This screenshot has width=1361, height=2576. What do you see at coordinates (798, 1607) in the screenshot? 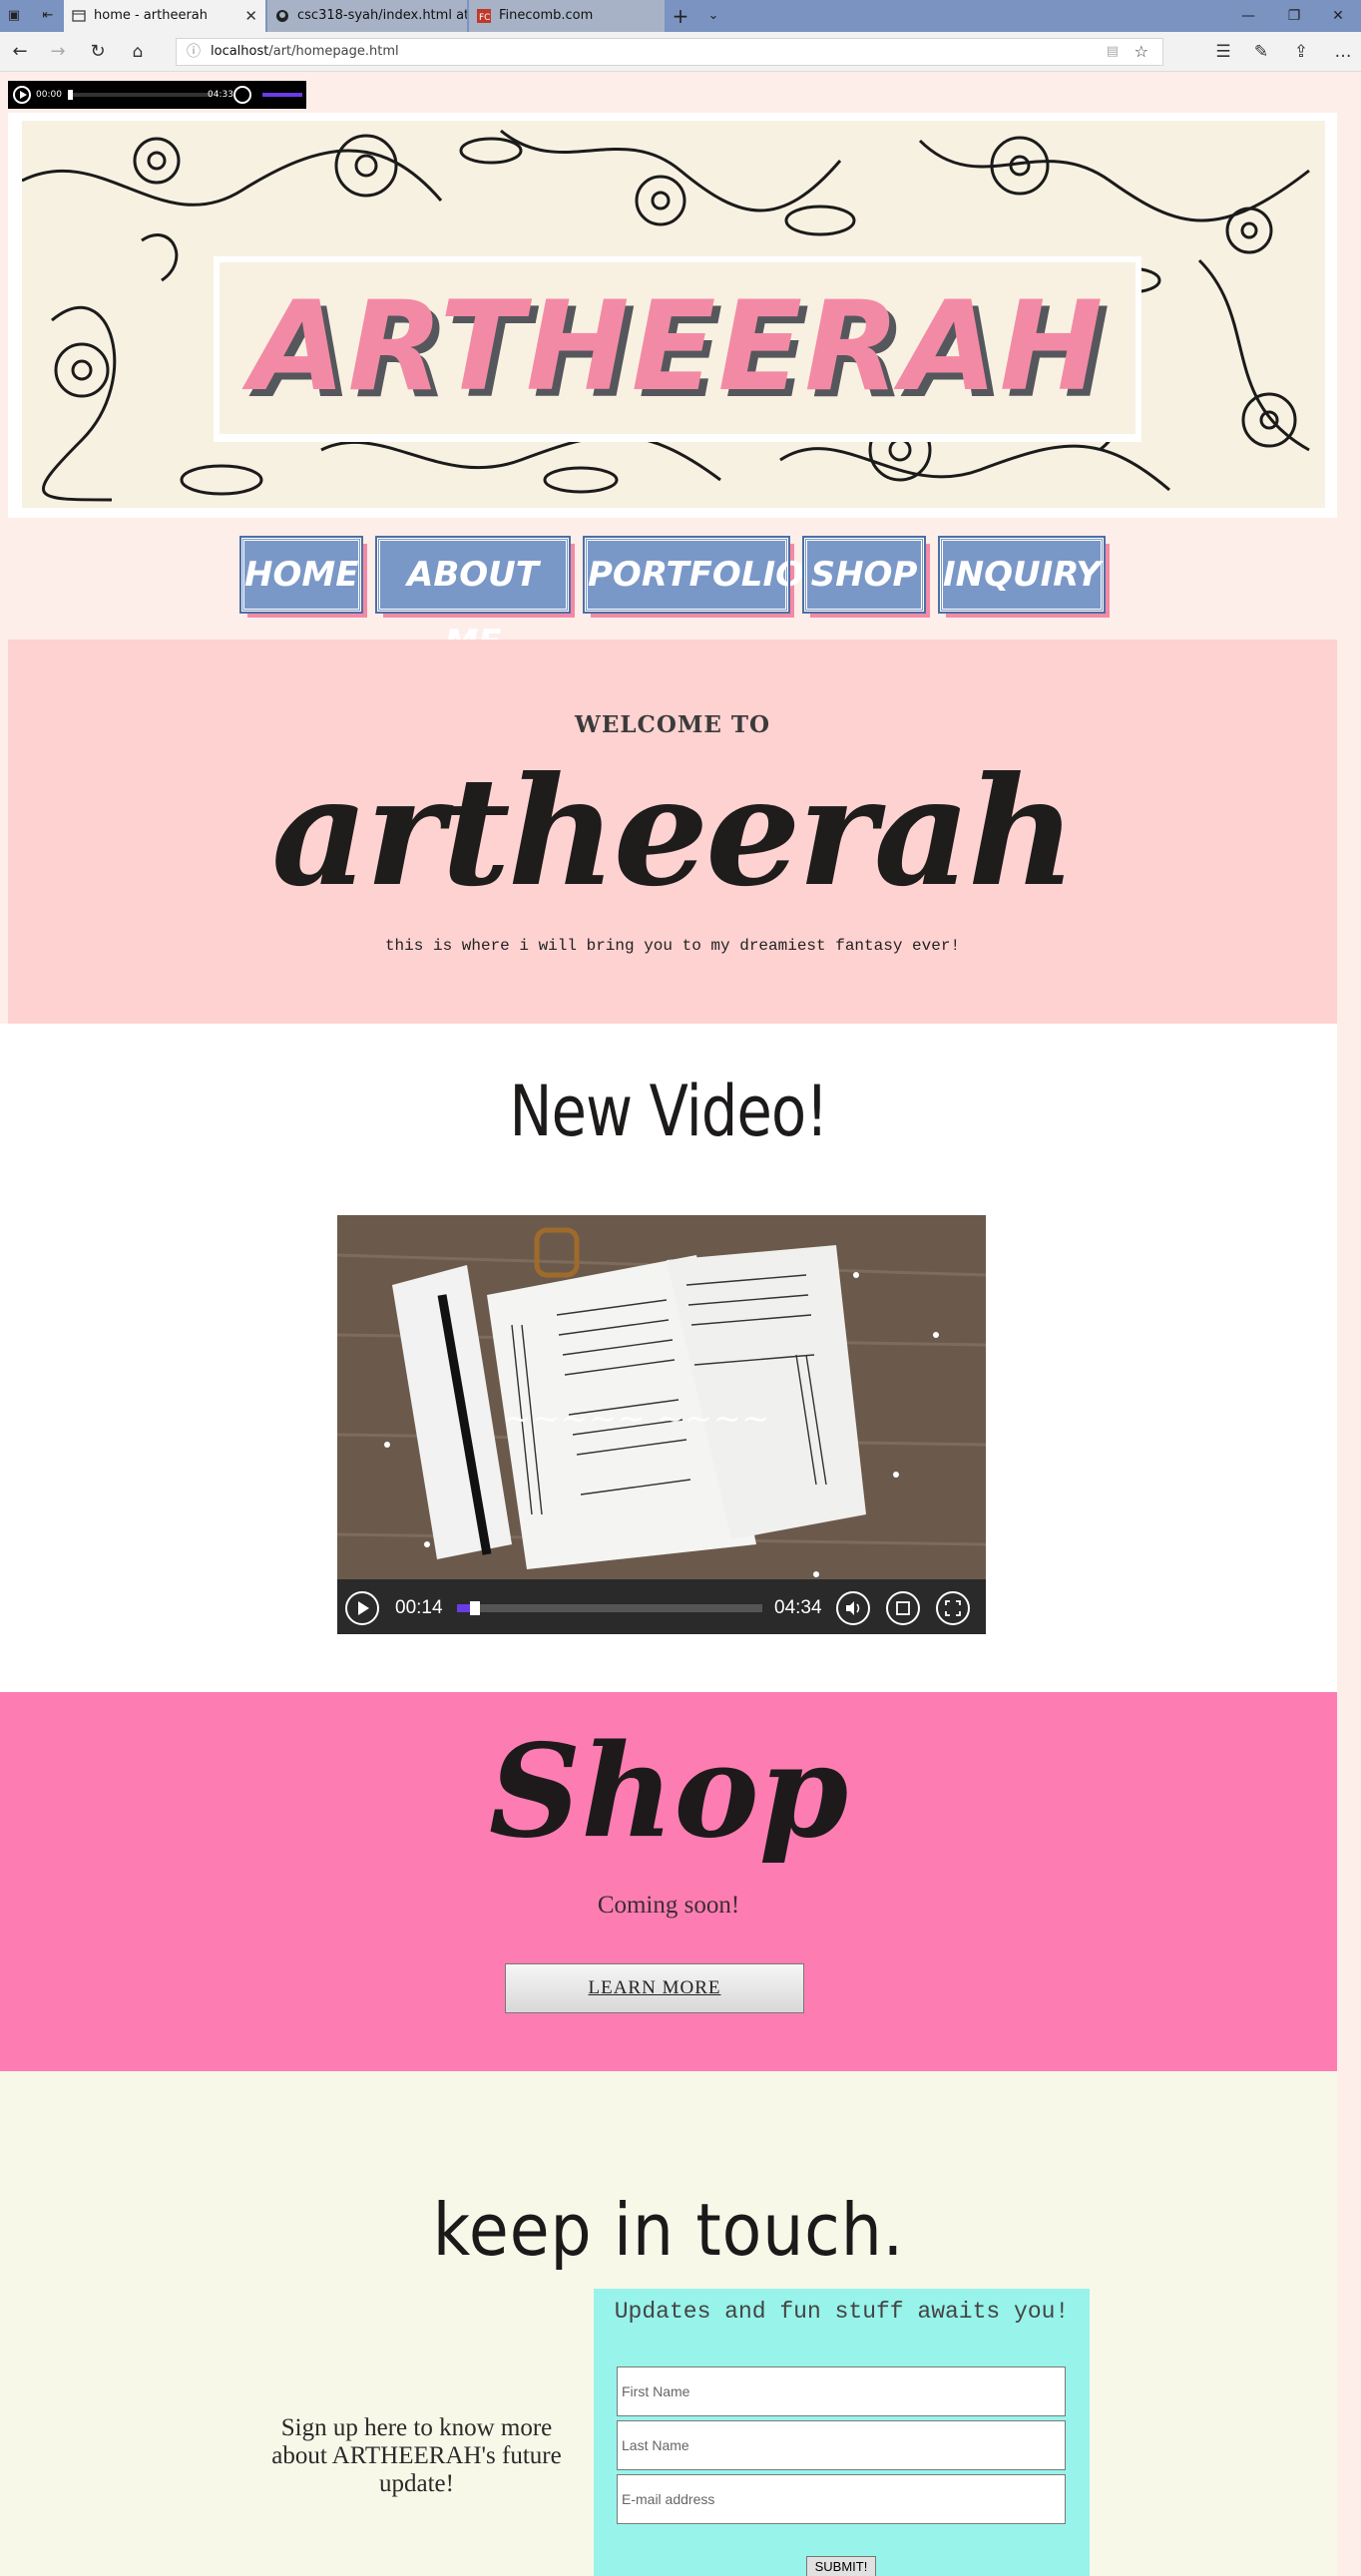
I see `video-duration: 04:34` at bounding box center [798, 1607].